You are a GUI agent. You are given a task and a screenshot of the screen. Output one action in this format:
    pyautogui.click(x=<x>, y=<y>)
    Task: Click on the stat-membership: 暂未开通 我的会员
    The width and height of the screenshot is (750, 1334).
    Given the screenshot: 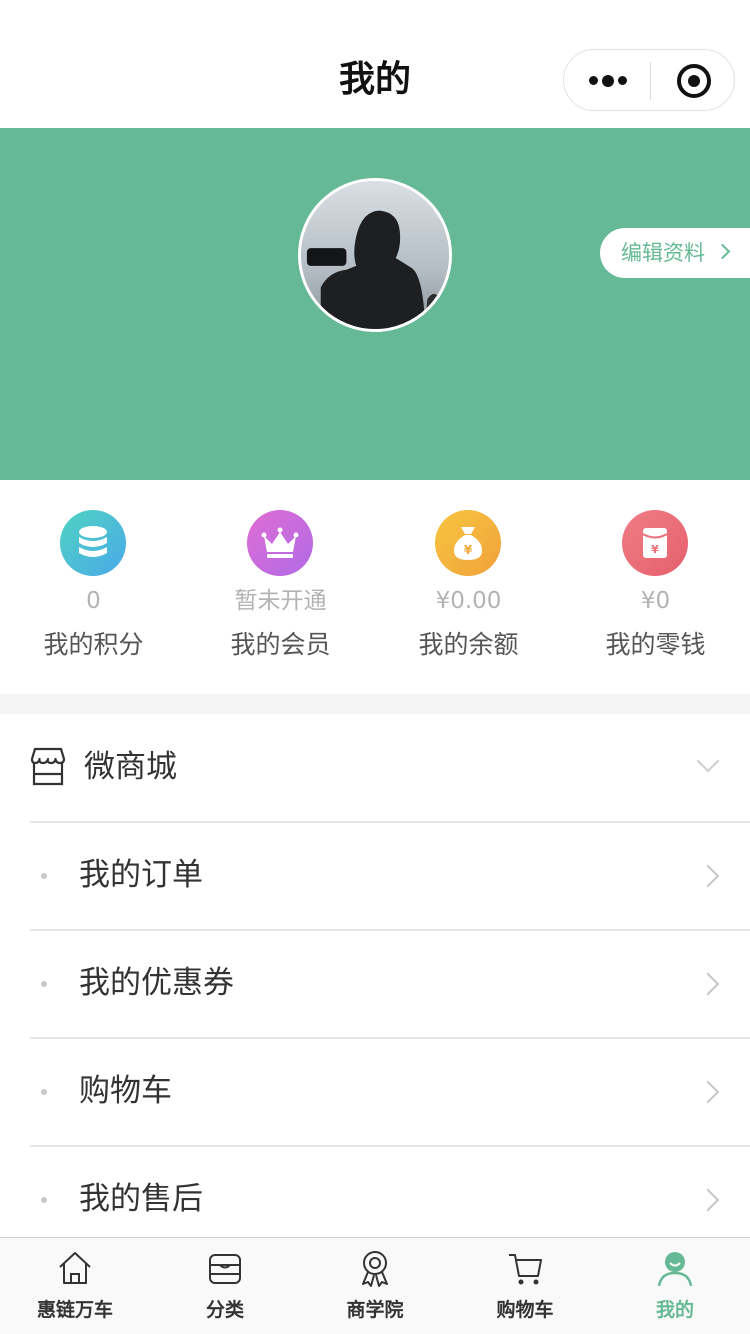 What is the action you would take?
    pyautogui.click(x=280, y=595)
    